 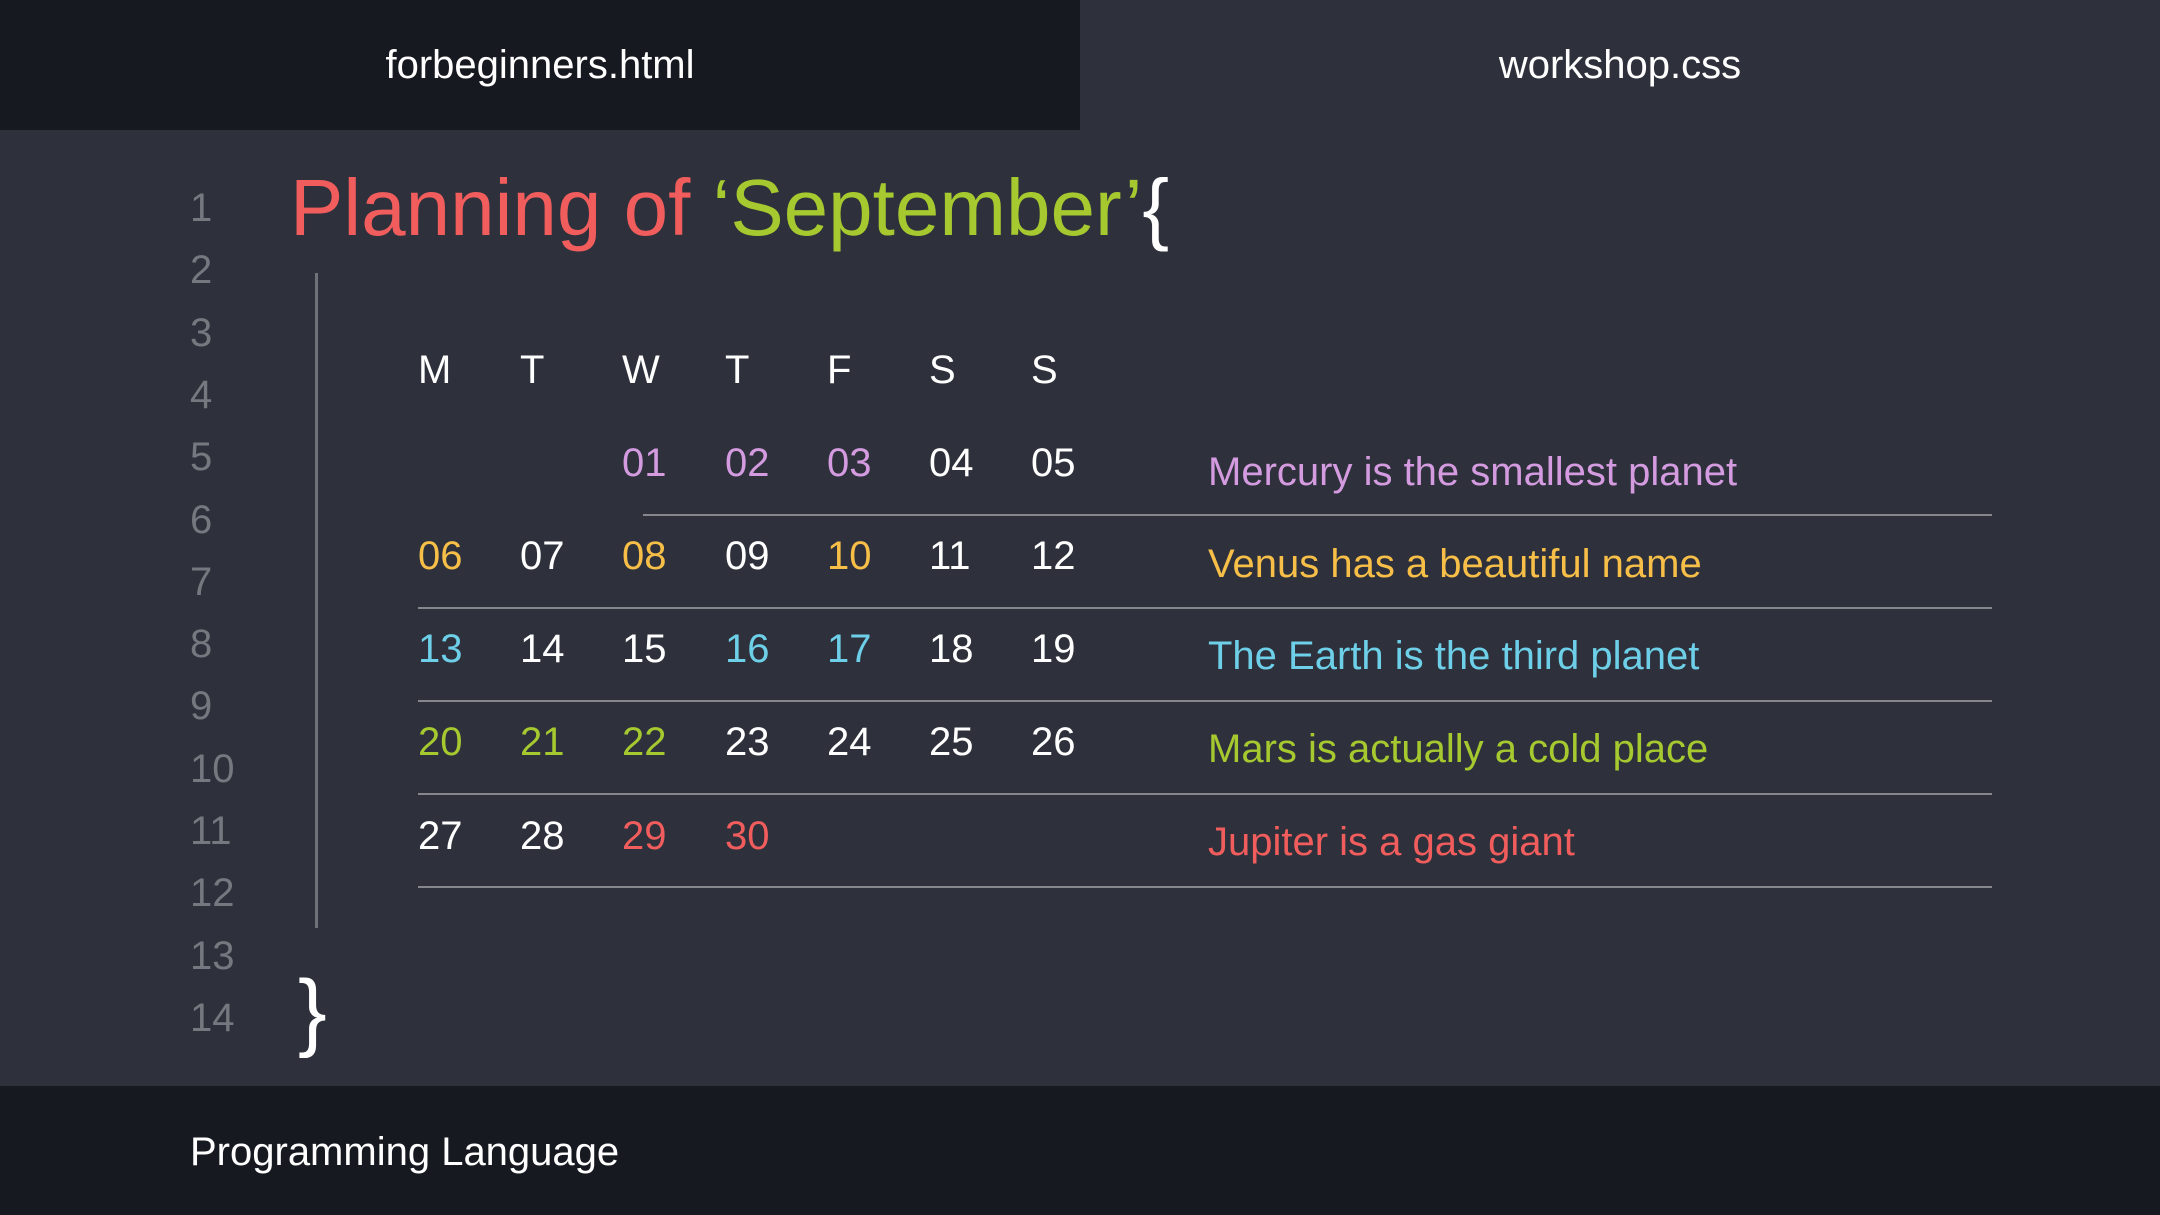 I want to click on indent-guide, so click(x=316, y=600).